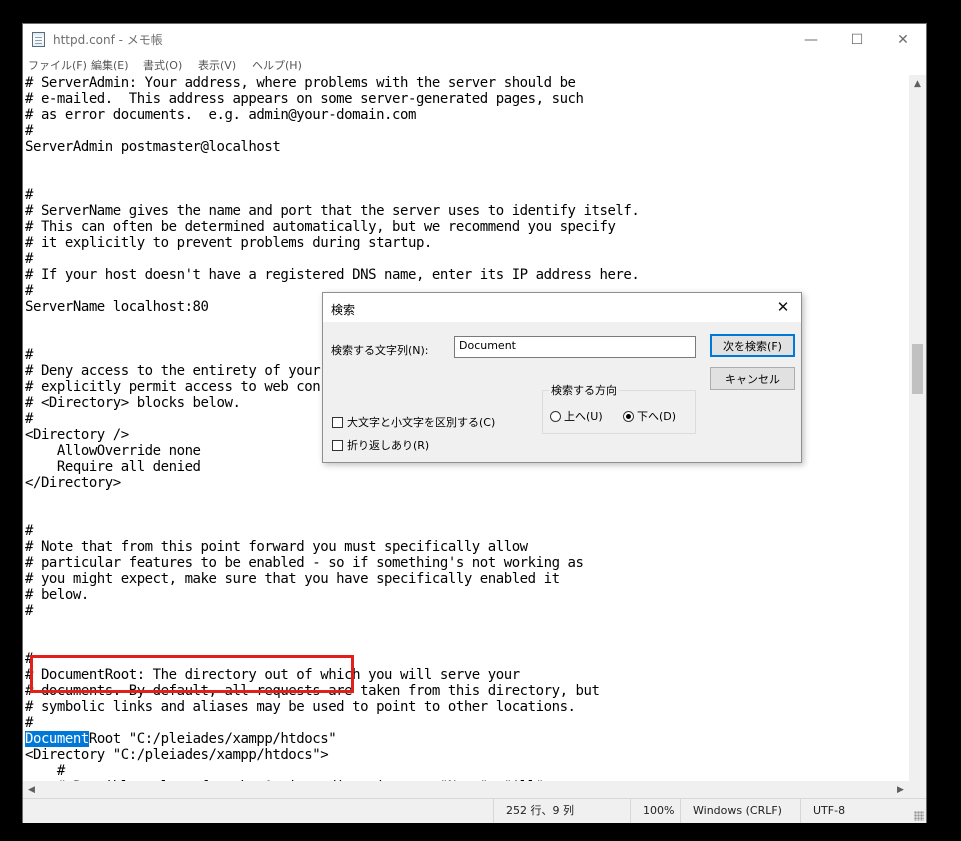  Describe the element at coordinates (340, 739) in the screenshot. I see `editor-line: DocumentRoot "C:/pleiades/xampp/htdocs"` at that location.